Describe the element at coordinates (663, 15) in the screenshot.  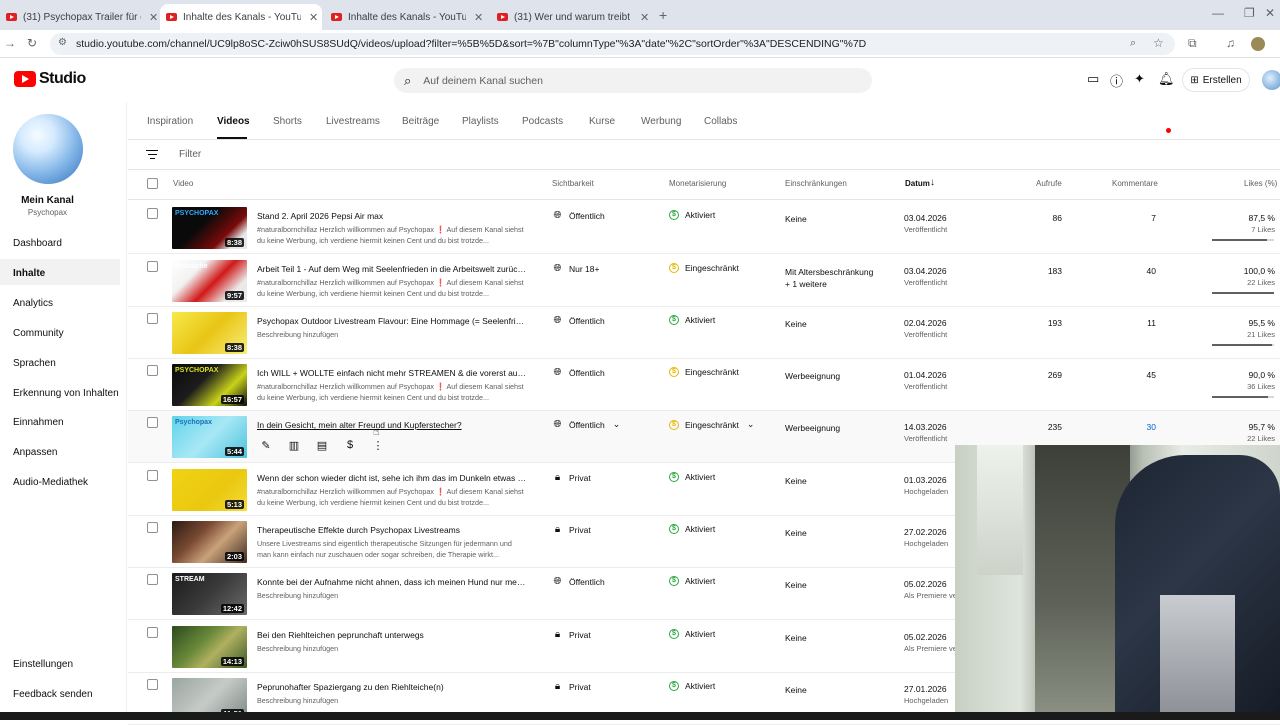
I see `new-tab-icon: +` at that location.